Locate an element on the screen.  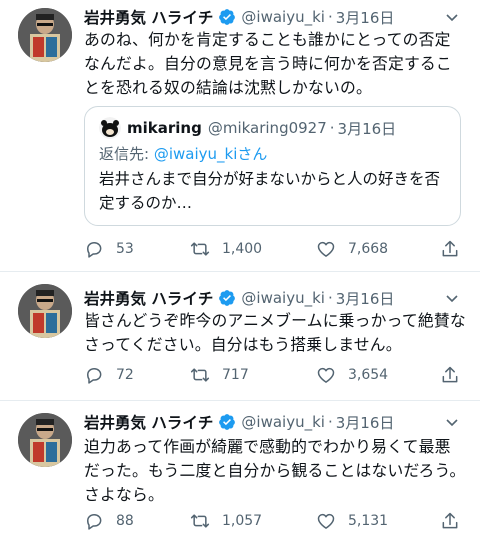
like-count: 7,668 is located at coordinates (368, 249).